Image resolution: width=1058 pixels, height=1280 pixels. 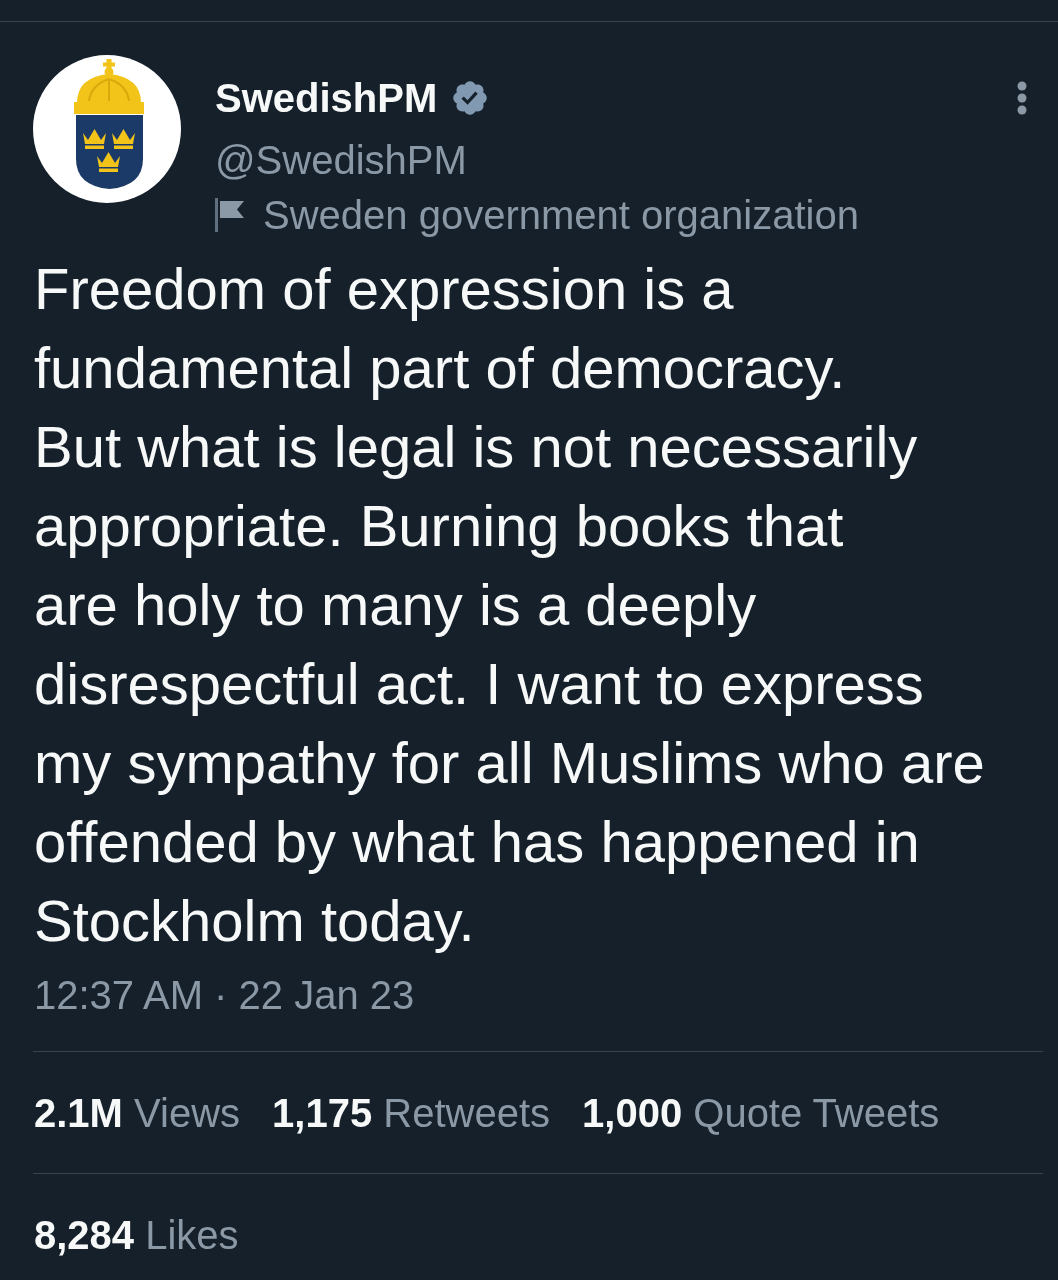 I want to click on crown-shield-avatar, so click(x=107, y=129).